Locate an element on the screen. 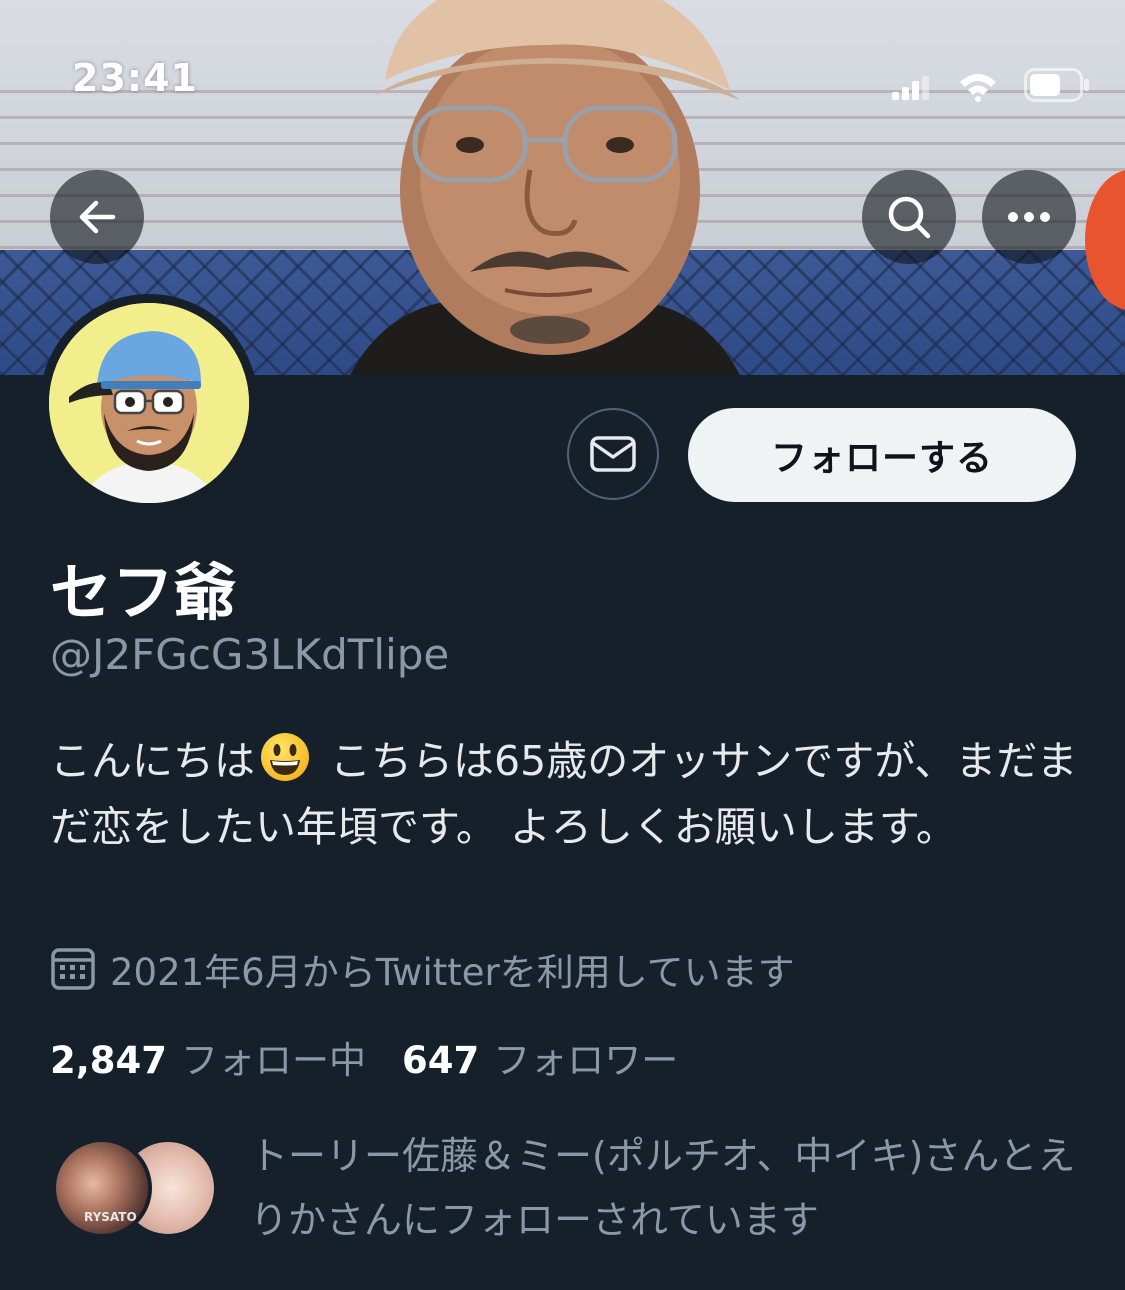  search-icon is located at coordinates (909, 217).